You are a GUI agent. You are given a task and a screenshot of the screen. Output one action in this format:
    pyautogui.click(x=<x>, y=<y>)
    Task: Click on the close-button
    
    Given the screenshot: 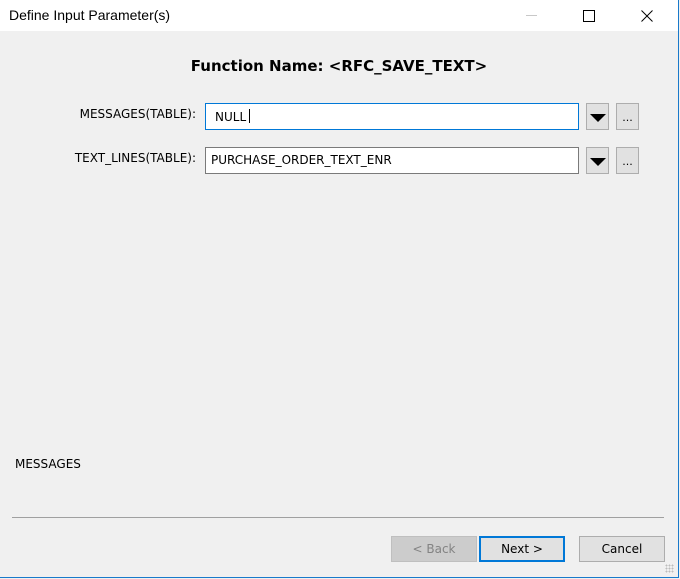 What is the action you would take?
    pyautogui.click(x=647, y=15)
    